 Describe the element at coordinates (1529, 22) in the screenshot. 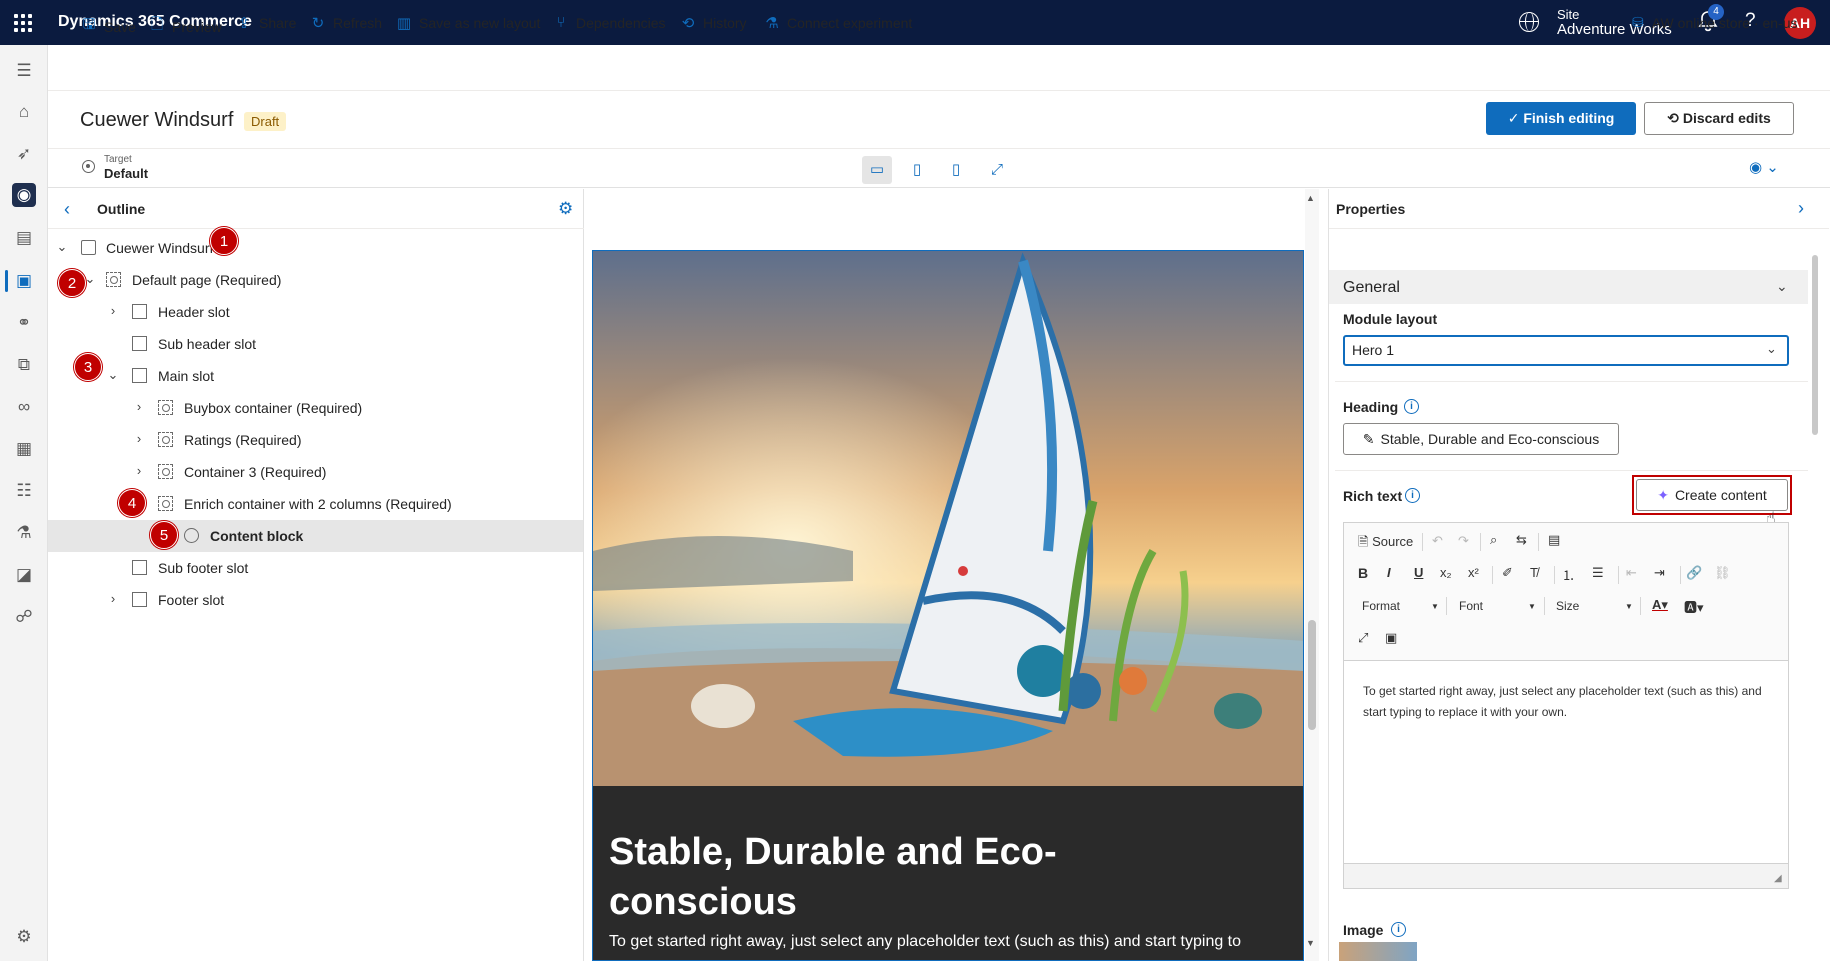

I see `globe-icon` at that location.